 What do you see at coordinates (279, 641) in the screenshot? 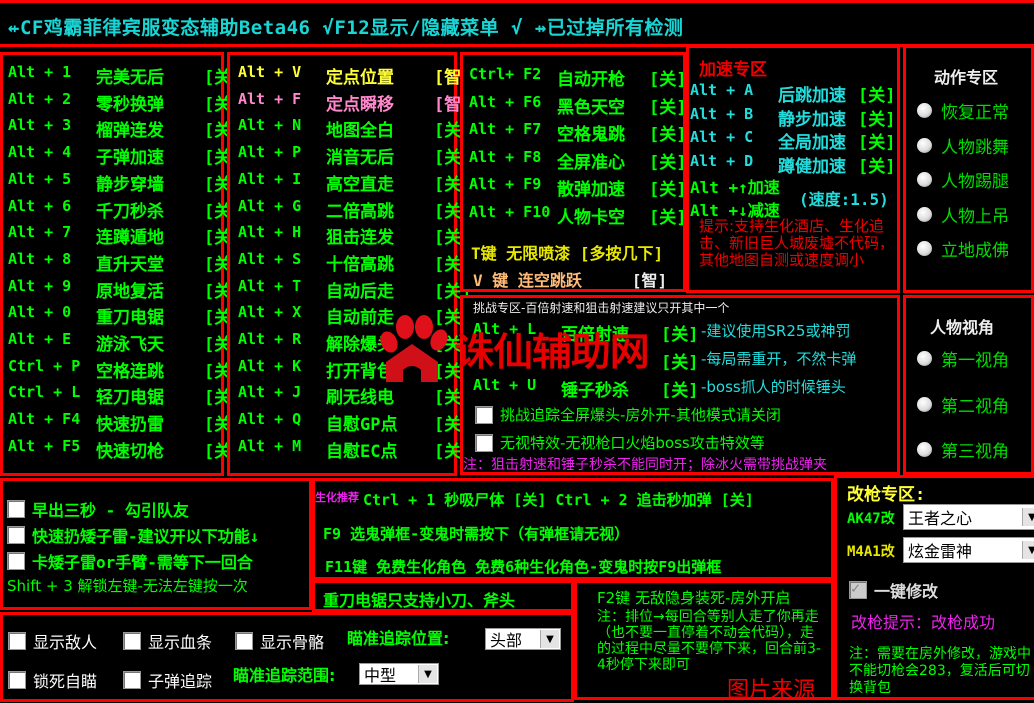
I see `checkbox-option: 显示骨骼` at bounding box center [279, 641].